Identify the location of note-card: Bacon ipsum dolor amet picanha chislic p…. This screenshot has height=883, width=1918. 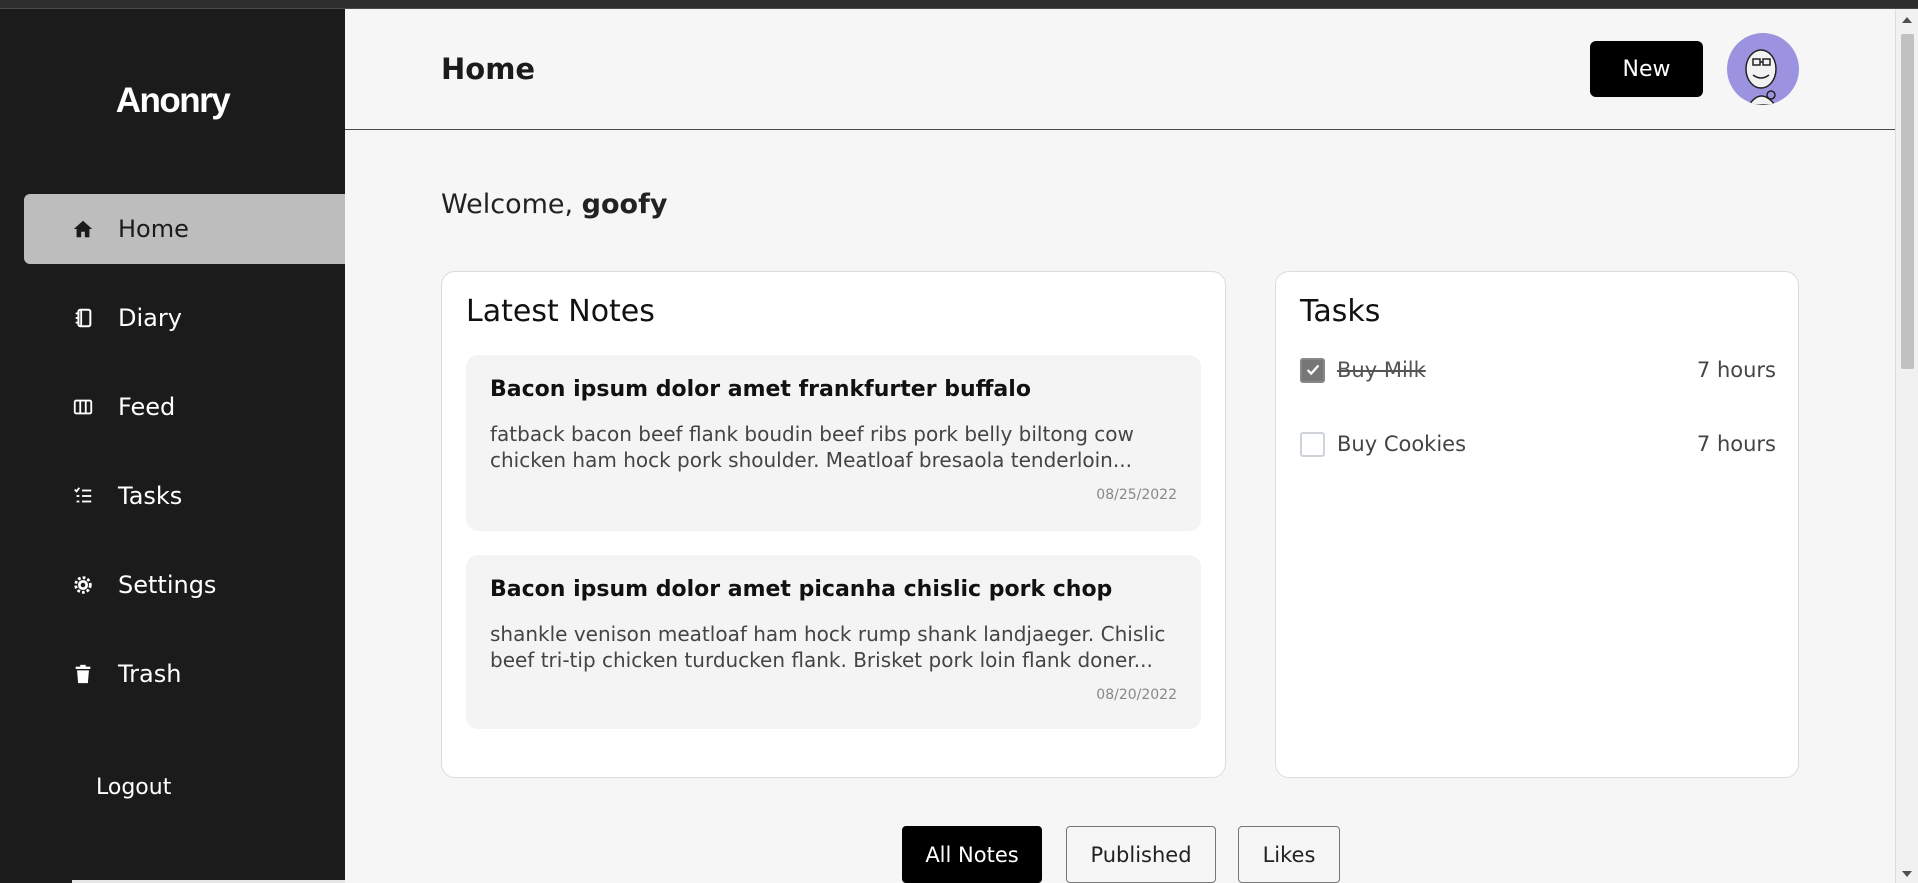
(833, 642).